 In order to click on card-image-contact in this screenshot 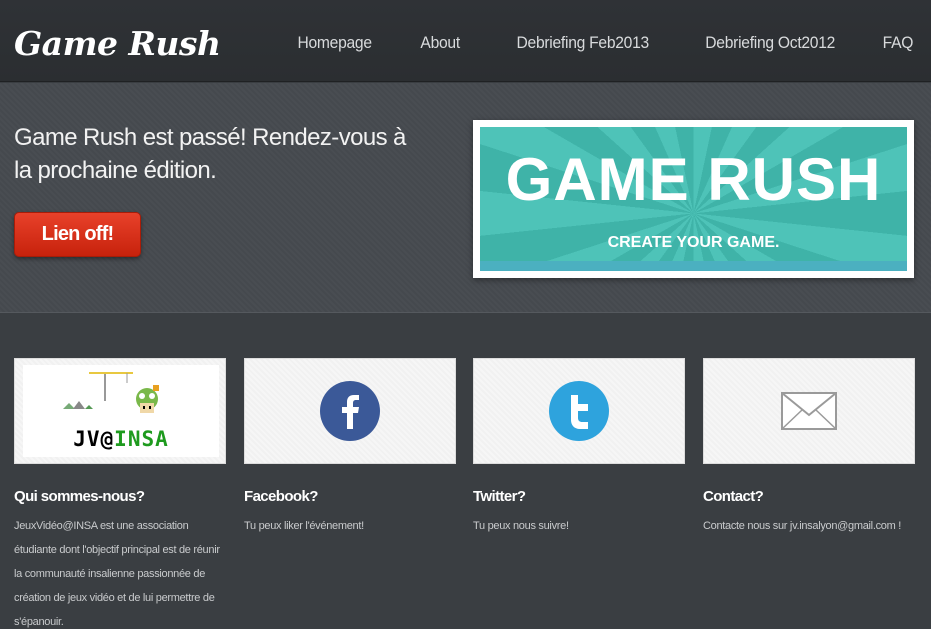, I will do `click(809, 411)`.